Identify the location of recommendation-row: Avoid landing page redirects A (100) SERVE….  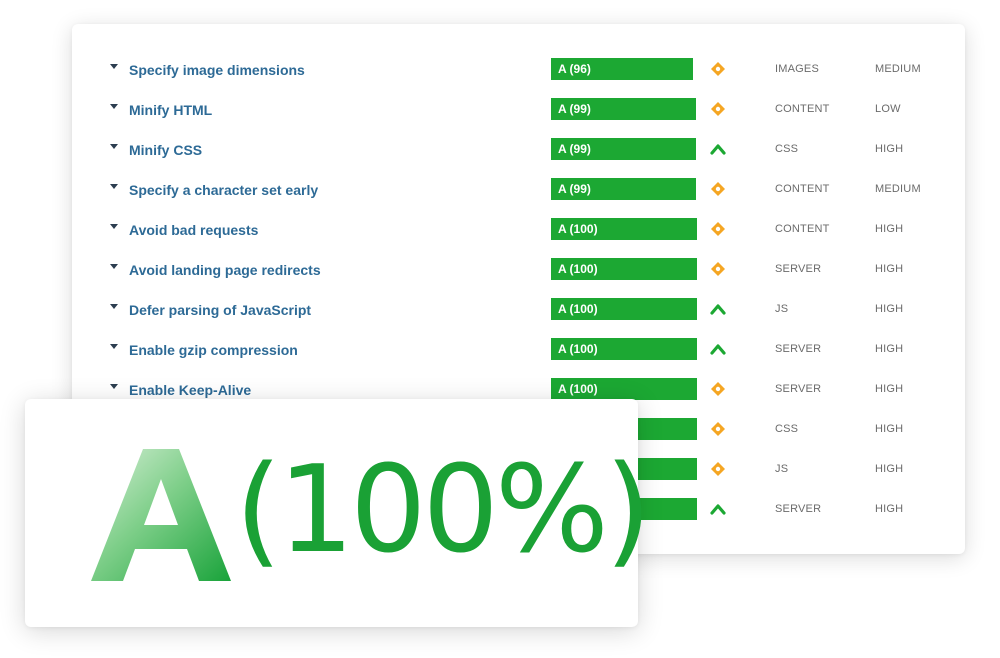
(518, 270).